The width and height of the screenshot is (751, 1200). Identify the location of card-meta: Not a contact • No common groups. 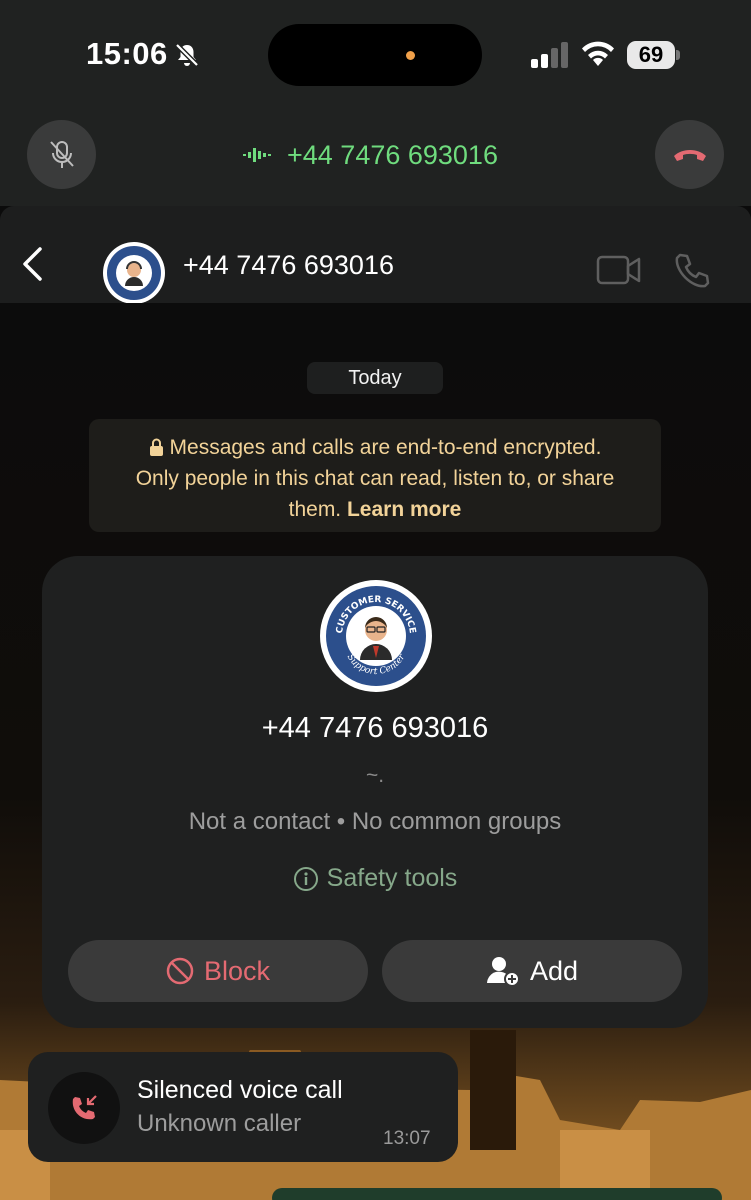
(375, 821).